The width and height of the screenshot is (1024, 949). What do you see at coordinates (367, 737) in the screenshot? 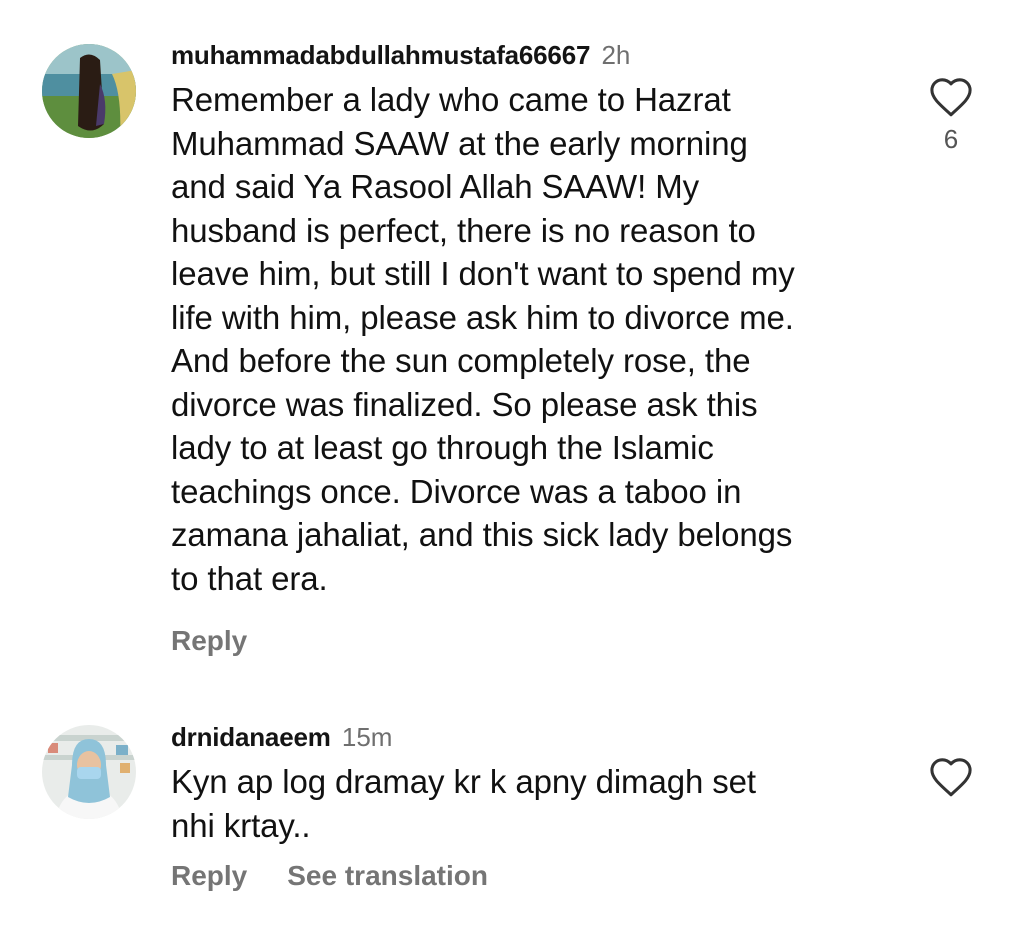
I see `timestamp: 15m` at bounding box center [367, 737].